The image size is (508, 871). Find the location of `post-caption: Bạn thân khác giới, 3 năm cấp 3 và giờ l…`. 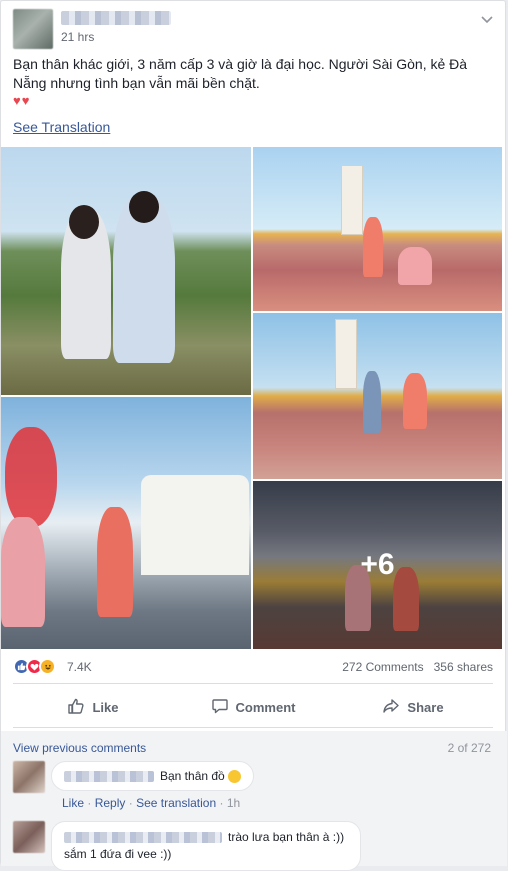

post-caption: Bạn thân khác giới, 3 năm cấp 3 và giờ l… is located at coordinates (240, 73).